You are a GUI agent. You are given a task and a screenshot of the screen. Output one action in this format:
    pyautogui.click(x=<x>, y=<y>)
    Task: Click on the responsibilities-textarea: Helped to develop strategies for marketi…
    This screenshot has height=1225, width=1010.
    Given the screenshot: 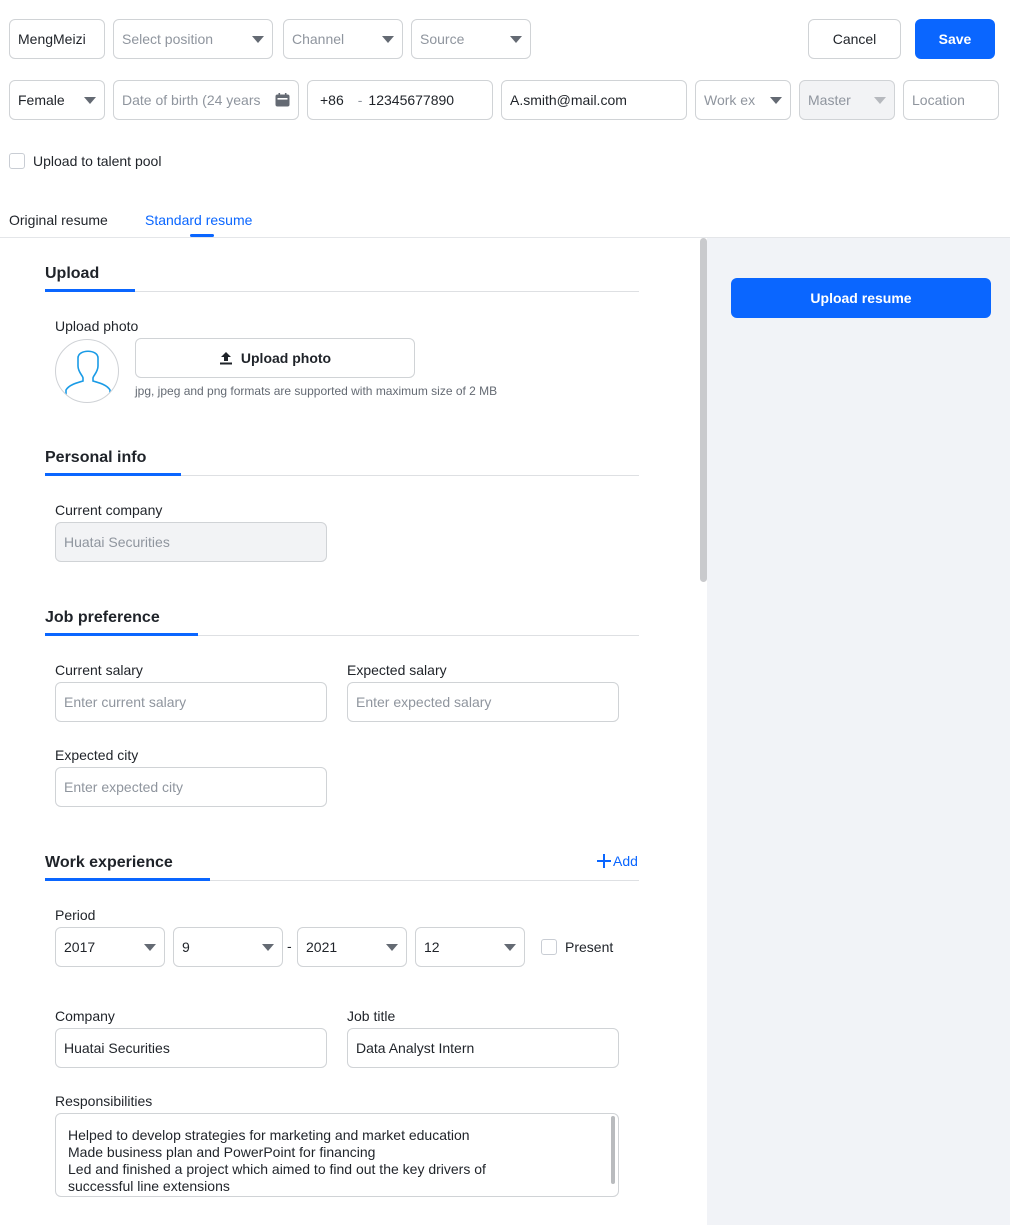 What is the action you would take?
    pyautogui.click(x=337, y=1155)
    